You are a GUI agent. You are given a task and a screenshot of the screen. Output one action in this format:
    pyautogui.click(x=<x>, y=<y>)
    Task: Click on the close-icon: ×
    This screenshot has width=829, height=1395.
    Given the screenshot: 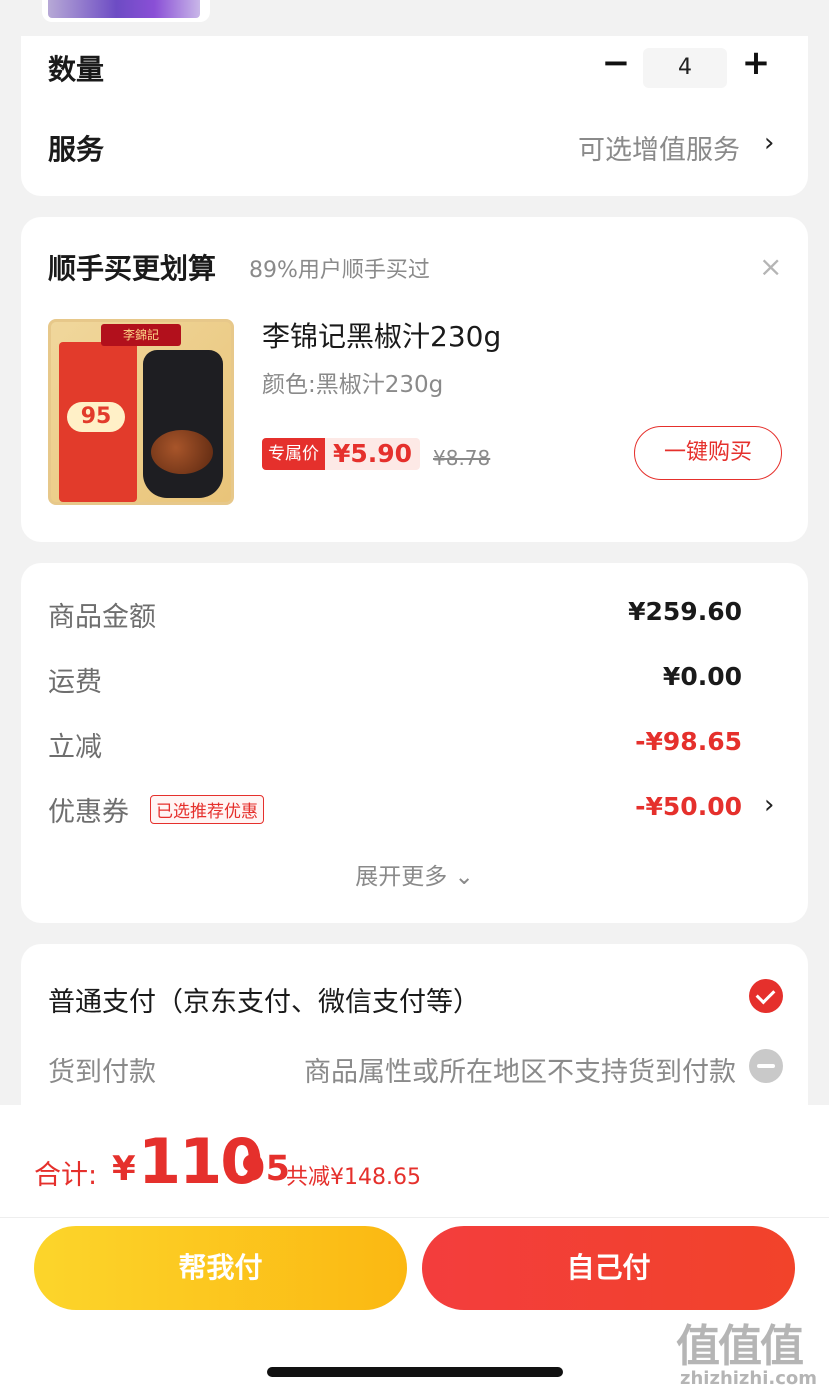 What is the action you would take?
    pyautogui.click(x=770, y=267)
    